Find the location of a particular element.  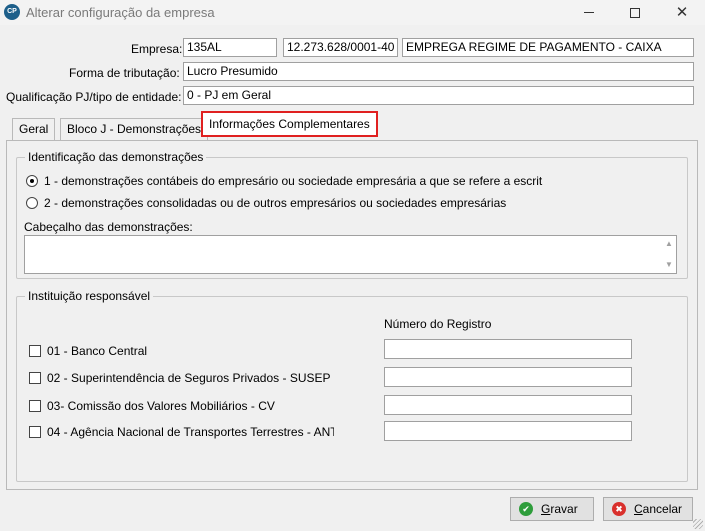

tab-geral: Geral is located at coordinates (34, 129).